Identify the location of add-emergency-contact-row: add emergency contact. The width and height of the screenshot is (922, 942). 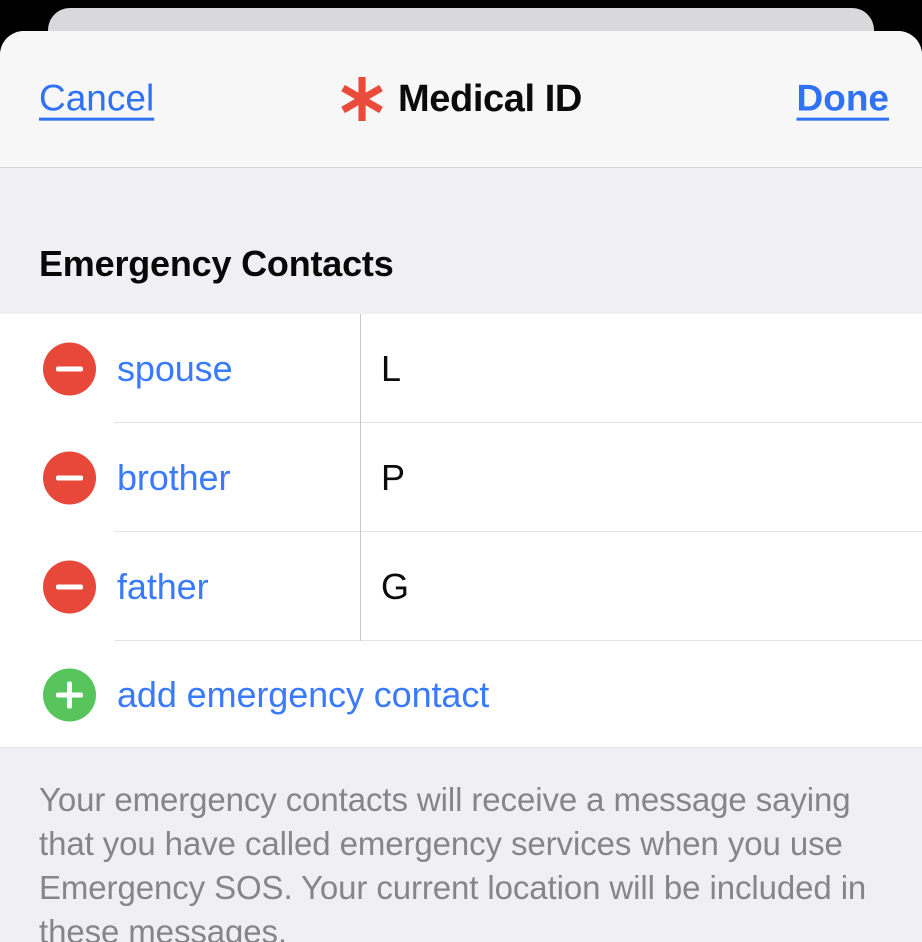
(461, 694).